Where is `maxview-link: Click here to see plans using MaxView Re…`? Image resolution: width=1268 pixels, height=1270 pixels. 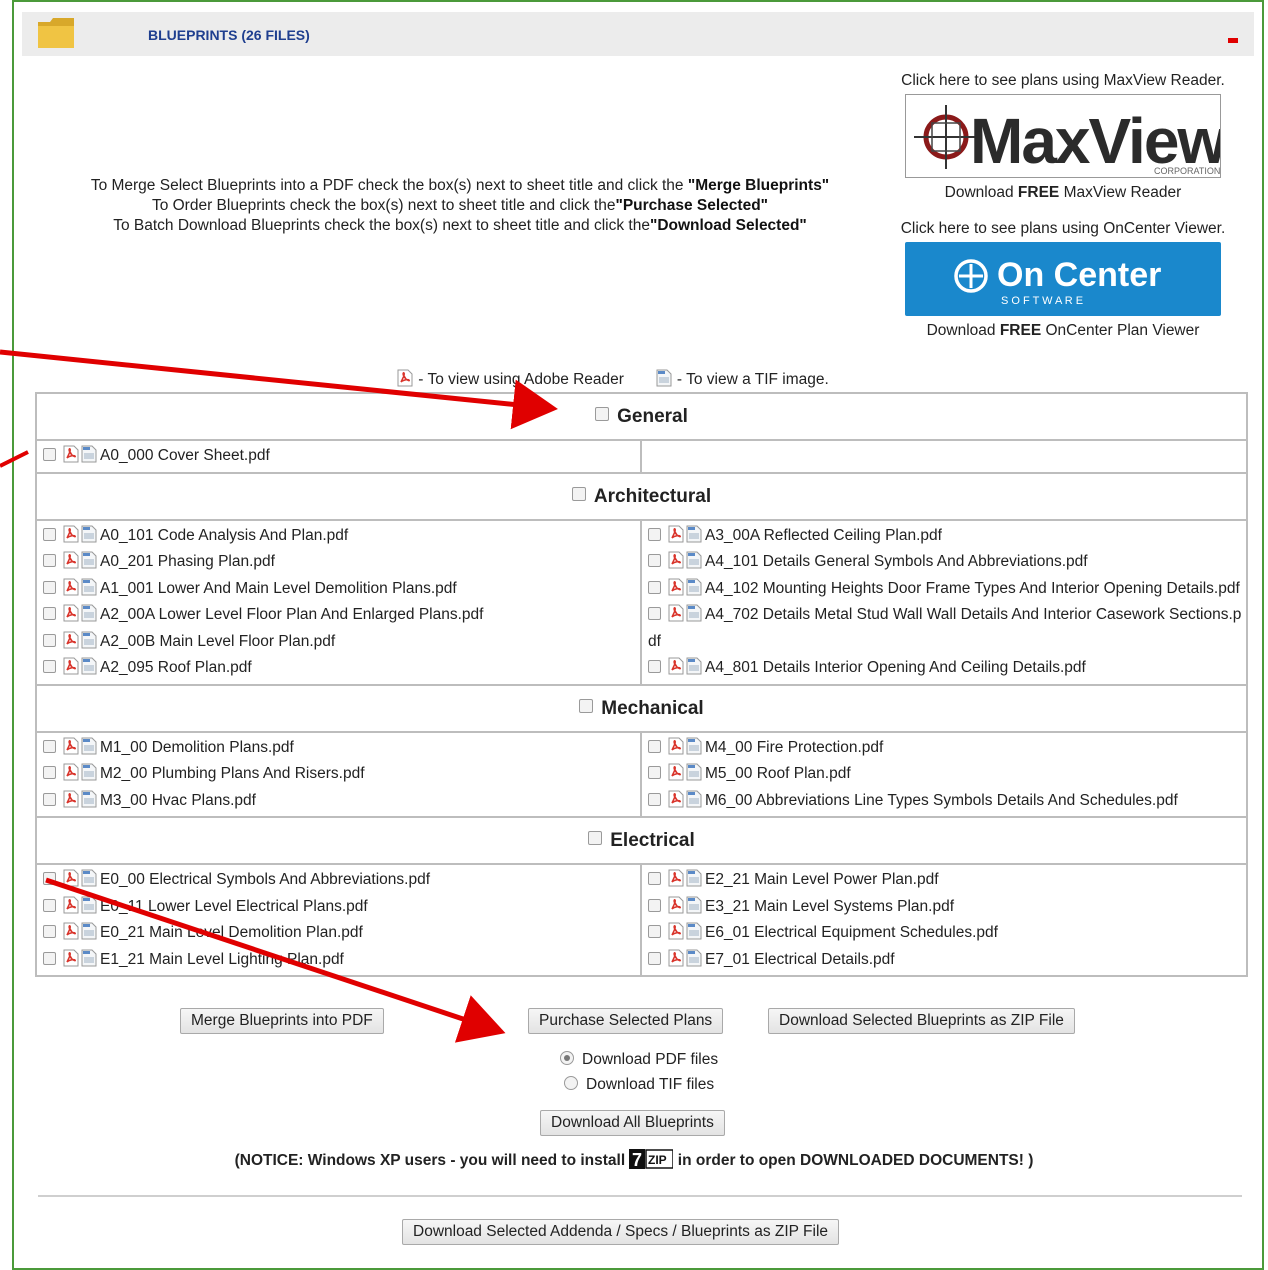 maxview-link: Click here to see plans using MaxView Re… is located at coordinates (1063, 81).